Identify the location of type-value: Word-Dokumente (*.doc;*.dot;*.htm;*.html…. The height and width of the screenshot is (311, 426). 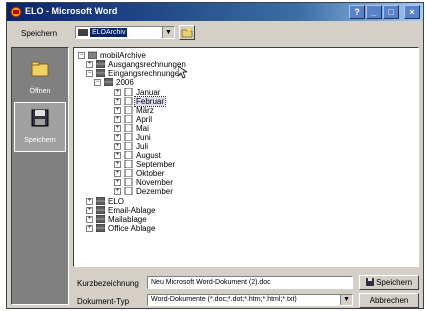
(224, 299).